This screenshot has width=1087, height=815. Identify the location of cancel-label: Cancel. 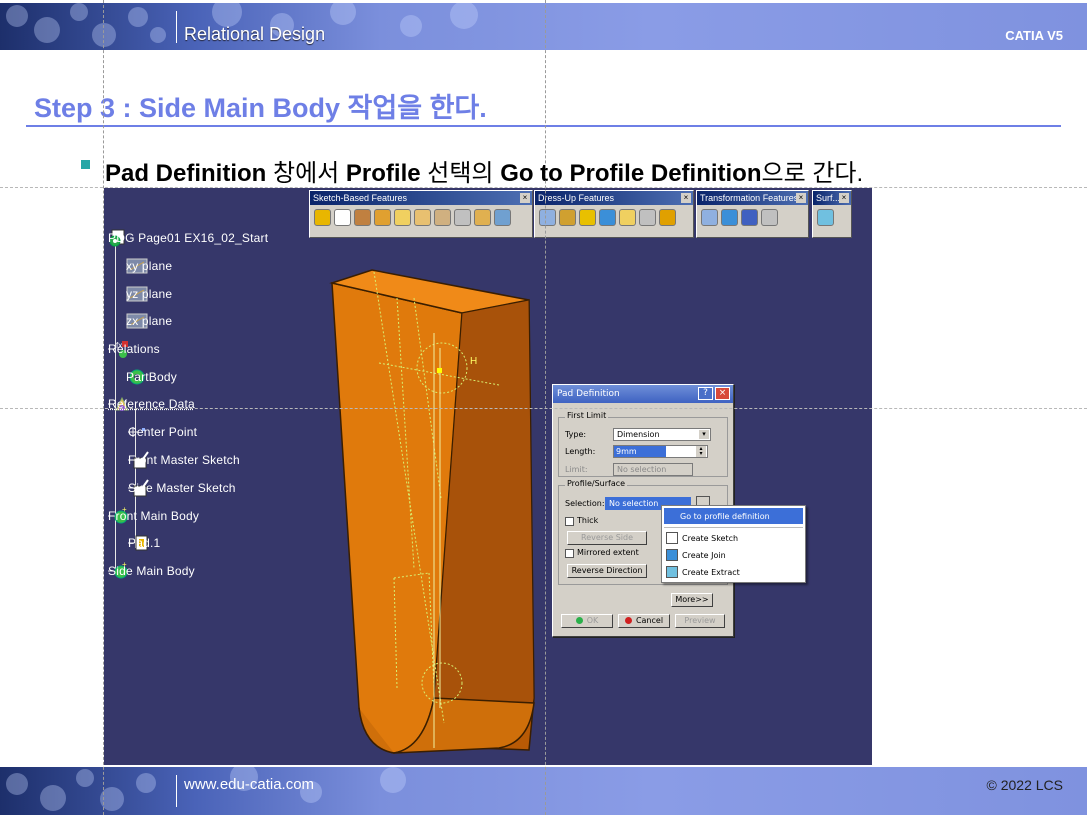
(649, 620).